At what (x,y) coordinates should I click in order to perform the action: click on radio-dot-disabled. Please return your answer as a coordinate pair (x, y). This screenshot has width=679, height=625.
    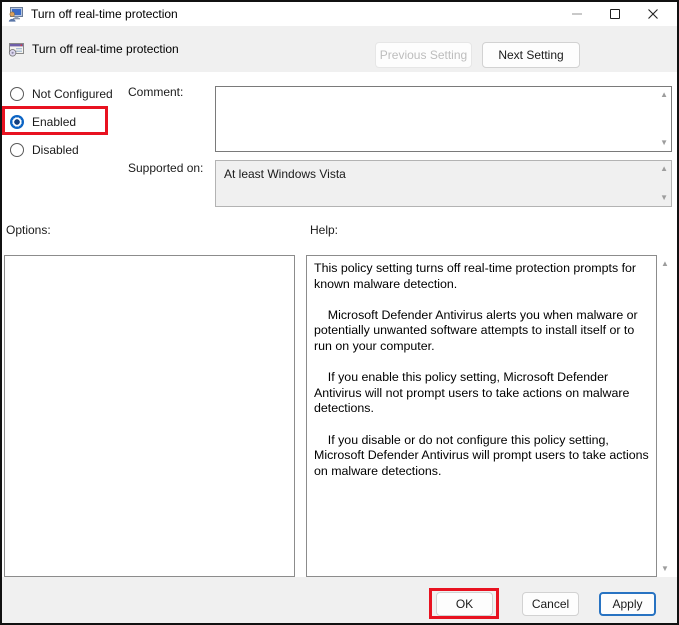
    Looking at the image, I should click on (17, 150).